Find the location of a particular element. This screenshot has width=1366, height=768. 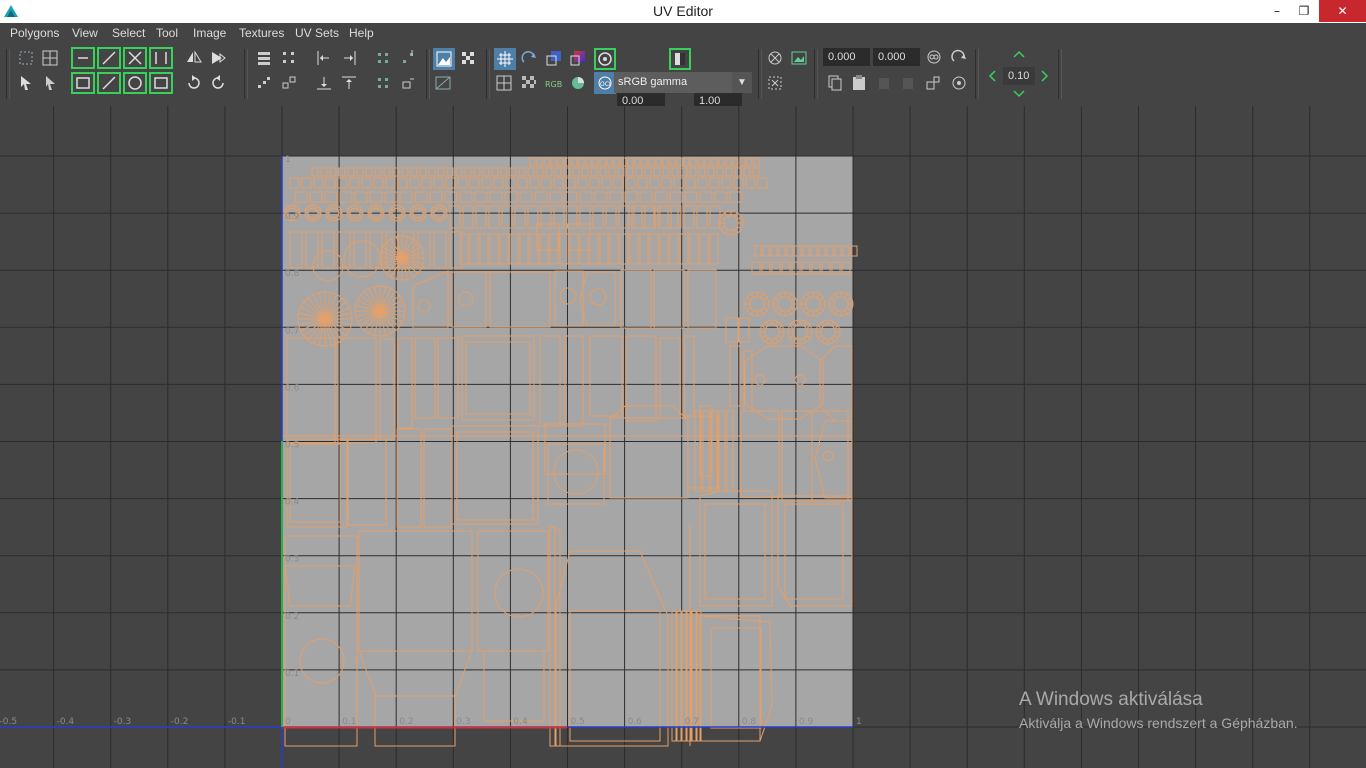

add-points-icon is located at coordinates (408, 58).